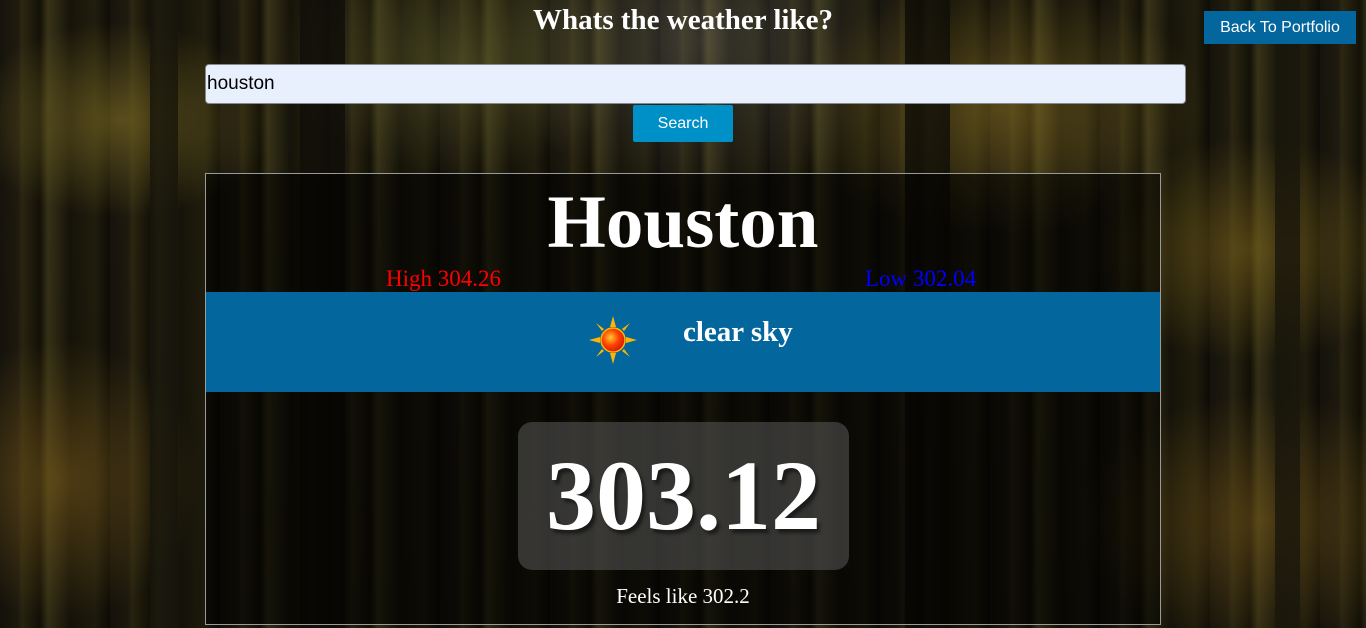  Describe the element at coordinates (683, 596) in the screenshot. I see `feels-like: Feels like 302.2` at that location.